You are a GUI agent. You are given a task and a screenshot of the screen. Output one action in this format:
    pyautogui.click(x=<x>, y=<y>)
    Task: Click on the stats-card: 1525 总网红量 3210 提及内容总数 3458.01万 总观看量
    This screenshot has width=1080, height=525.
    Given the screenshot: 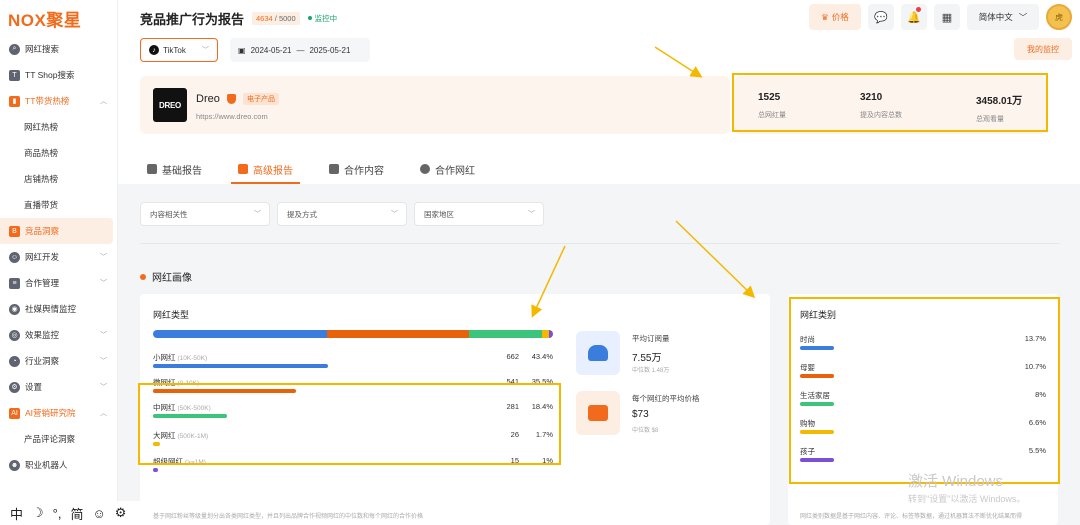 What is the action you would take?
    pyautogui.click(x=890, y=105)
    